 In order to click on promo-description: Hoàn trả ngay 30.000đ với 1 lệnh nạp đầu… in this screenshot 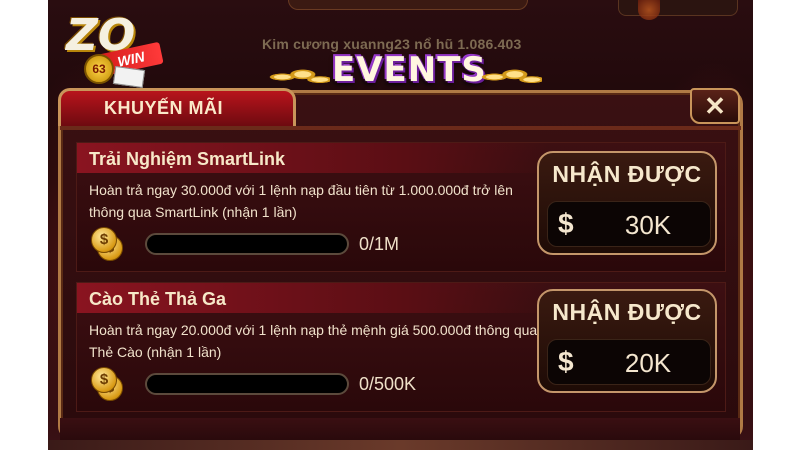, I will do `click(301, 201)`.